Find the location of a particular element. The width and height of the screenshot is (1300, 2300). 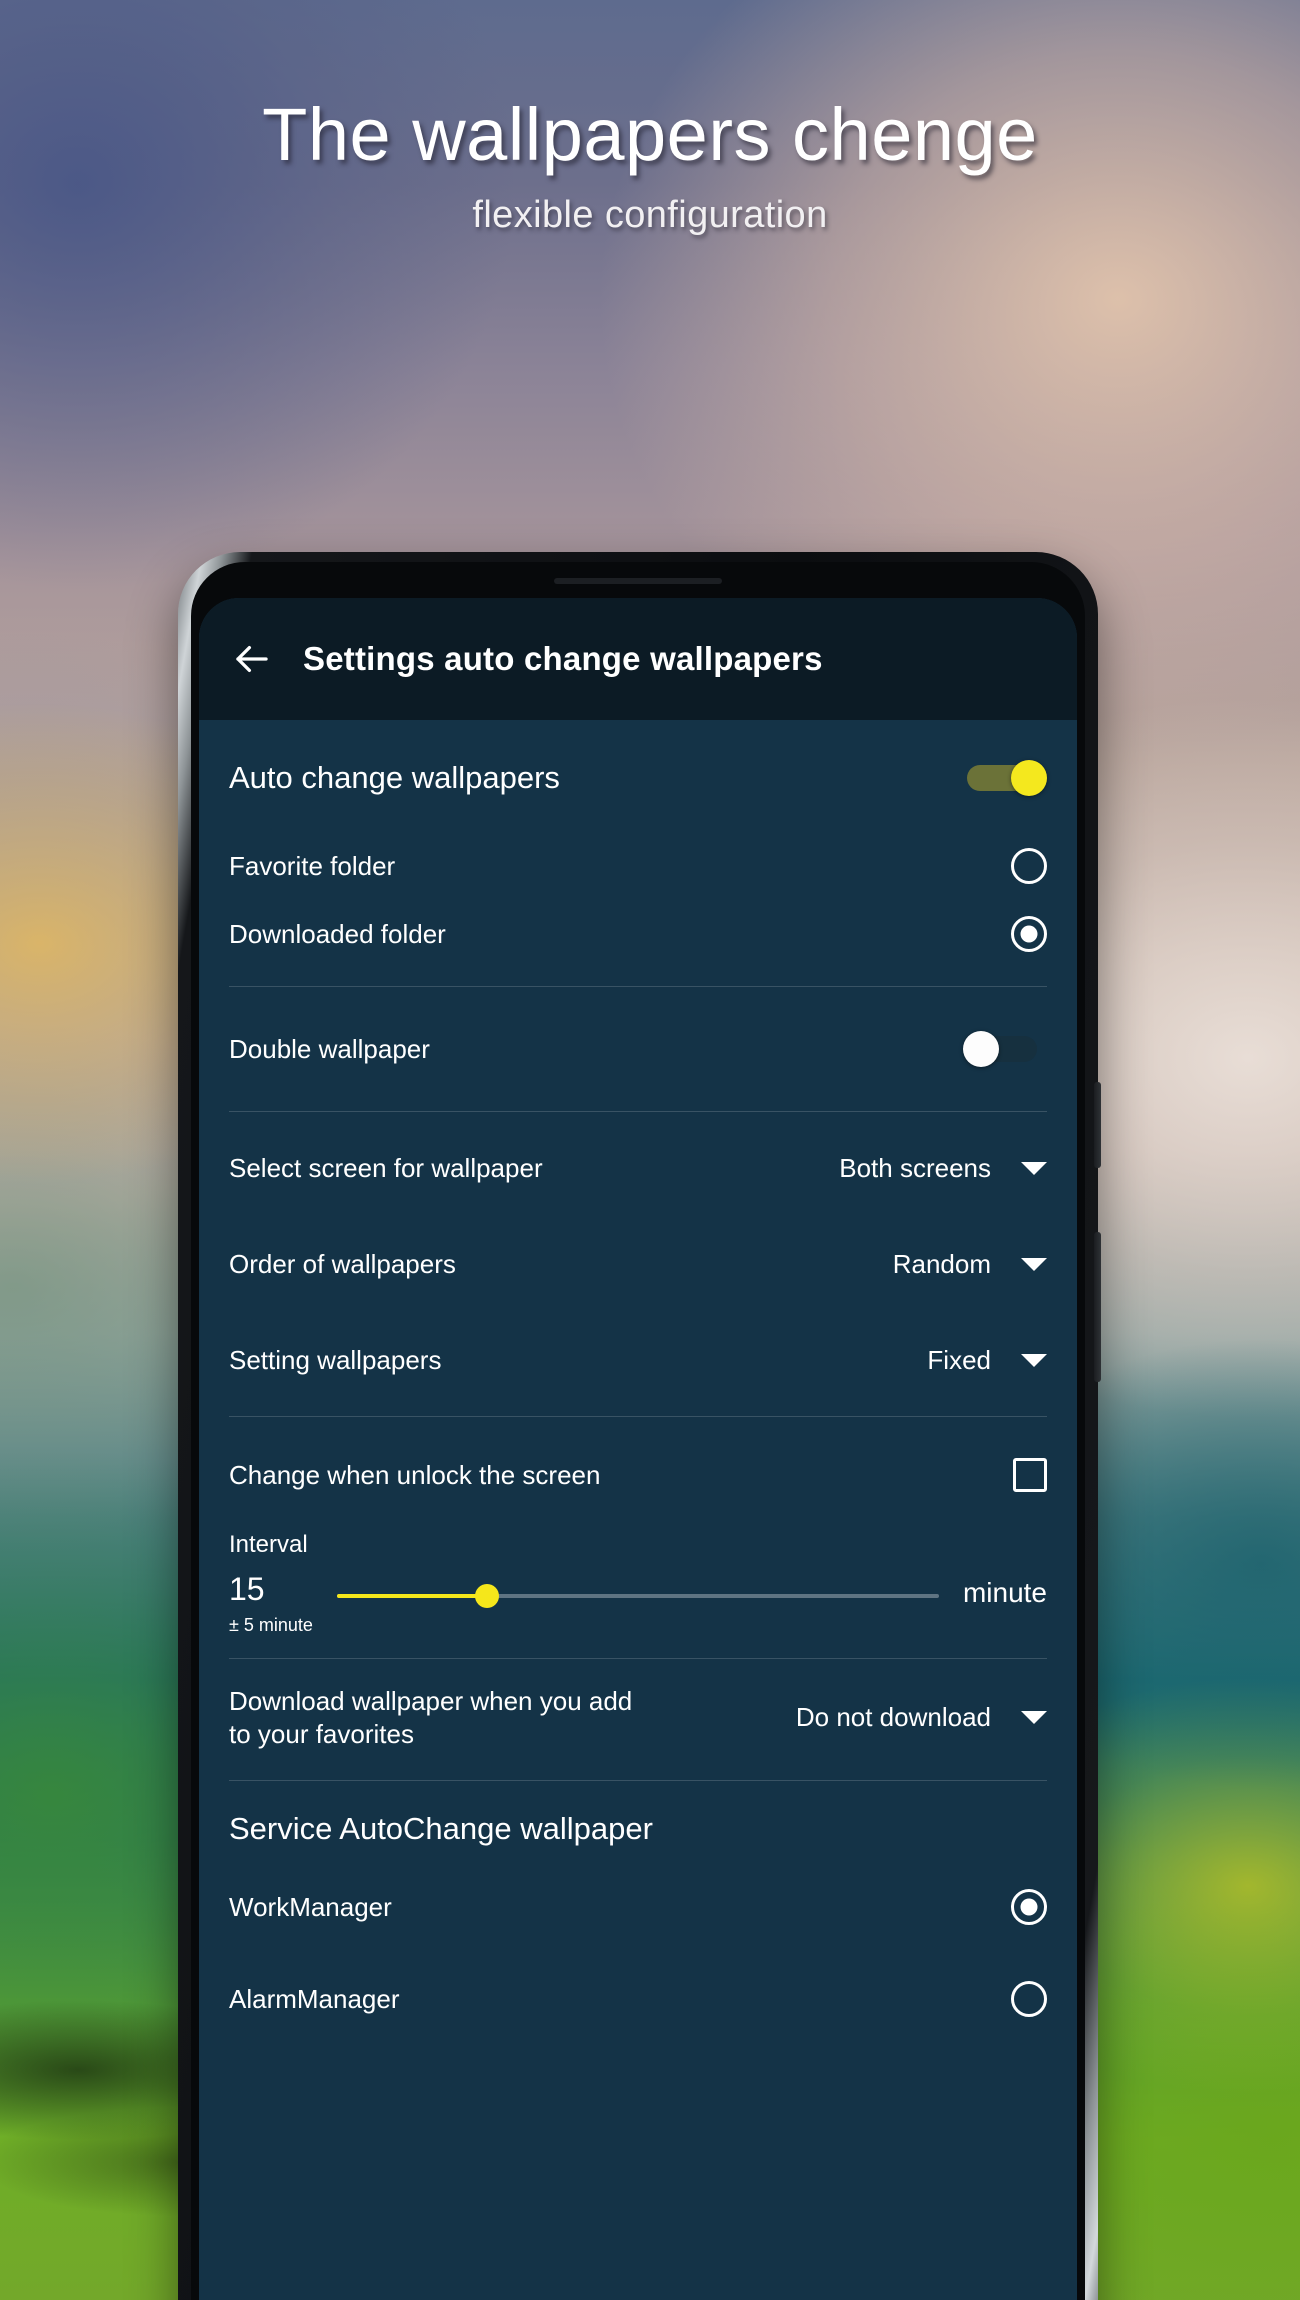

download-on-favorite-dropdown: Do not download is located at coordinates (921, 1717).